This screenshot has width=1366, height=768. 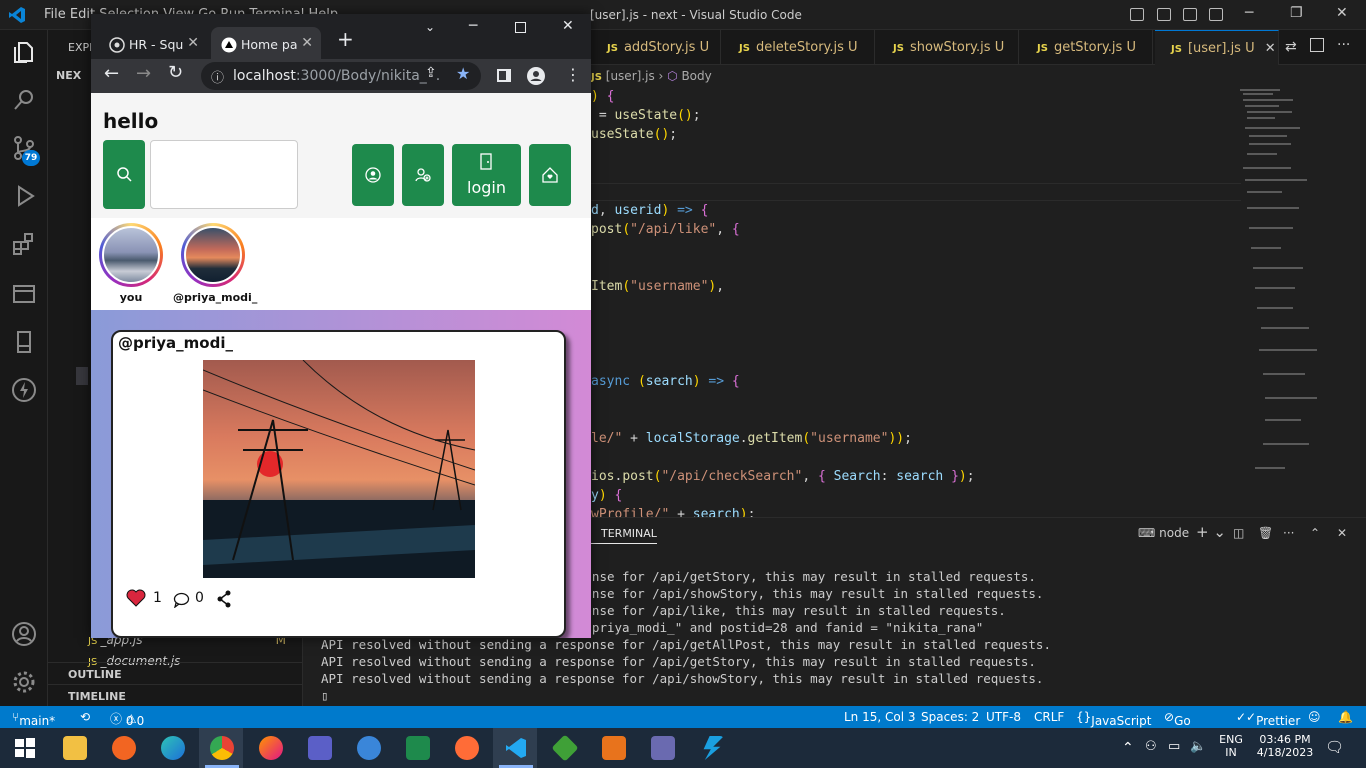 I want to click on app-cloud-icon, so click(x=369, y=748).